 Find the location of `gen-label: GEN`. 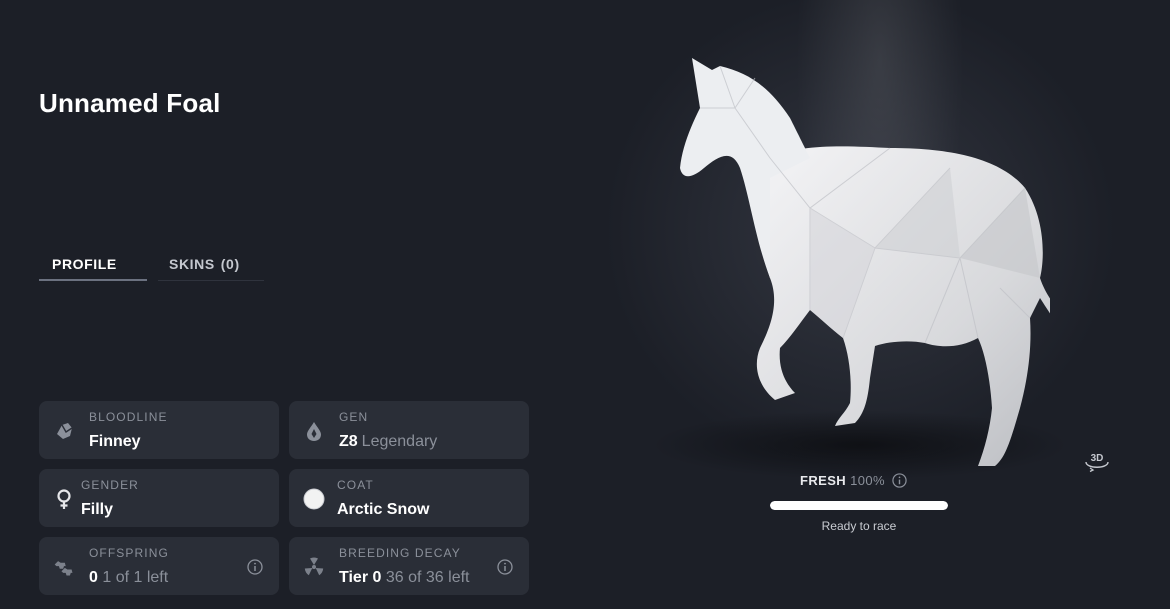

gen-label: GEN is located at coordinates (354, 417).